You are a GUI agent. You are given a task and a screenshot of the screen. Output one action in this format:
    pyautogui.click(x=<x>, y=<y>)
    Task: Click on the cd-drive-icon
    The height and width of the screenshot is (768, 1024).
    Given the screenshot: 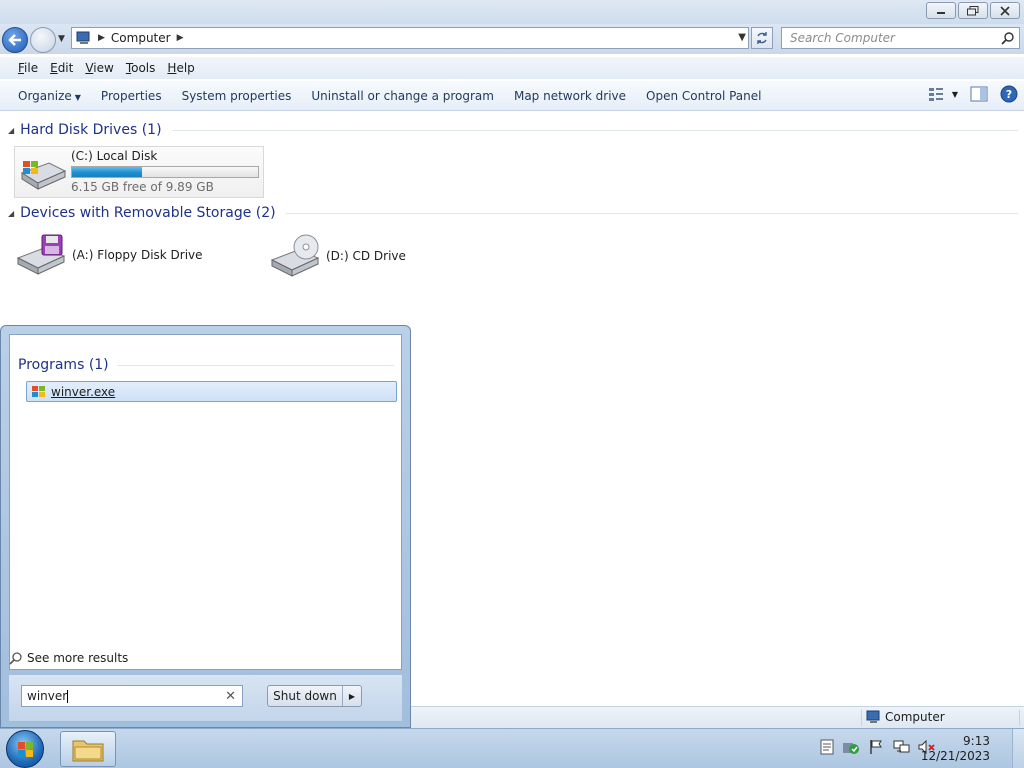 What is the action you would take?
    pyautogui.click(x=295, y=255)
    